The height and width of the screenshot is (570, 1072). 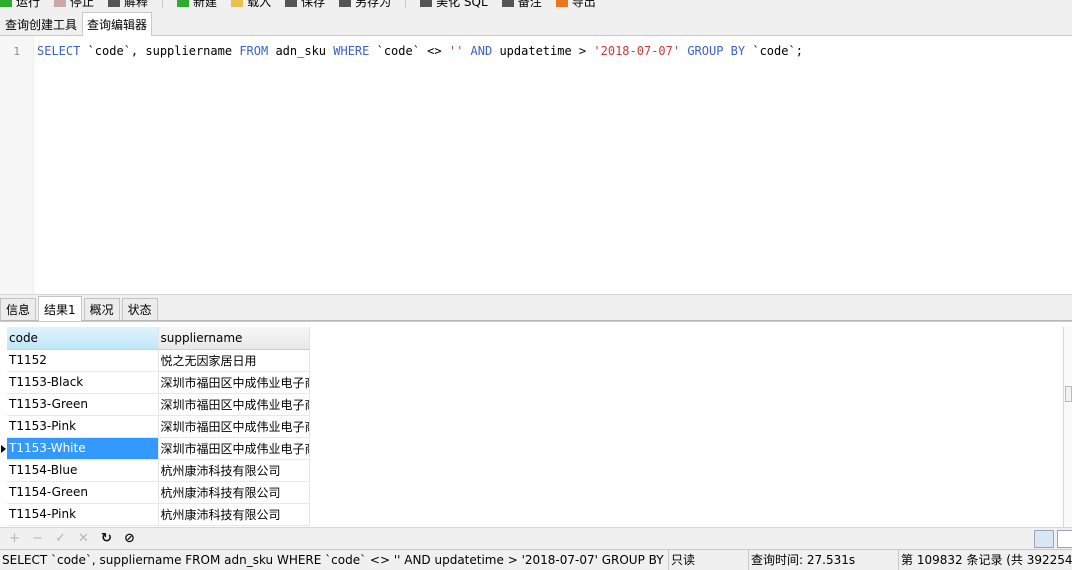 I want to click on cell-code: T1154-Green, so click(x=83, y=492).